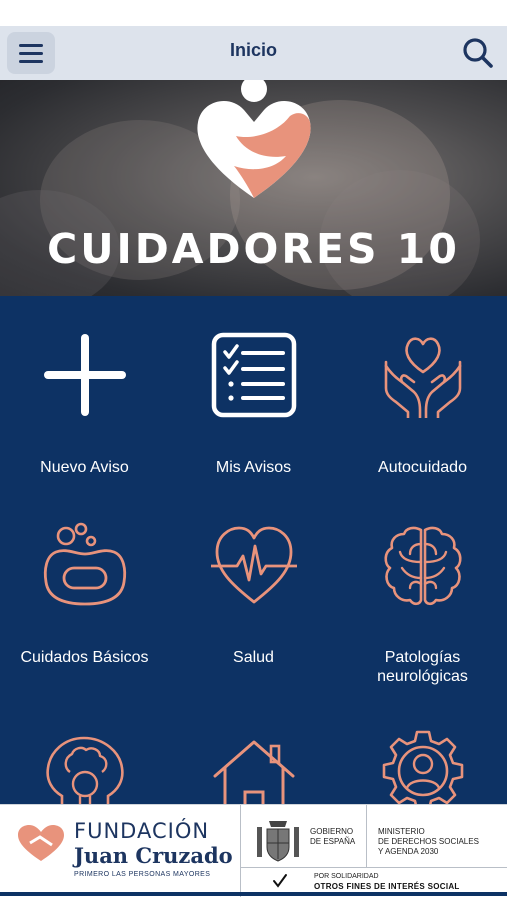 The height and width of the screenshot is (900, 507). Describe the element at coordinates (253, 894) in the screenshot. I see `footer-bottom-bar` at that location.